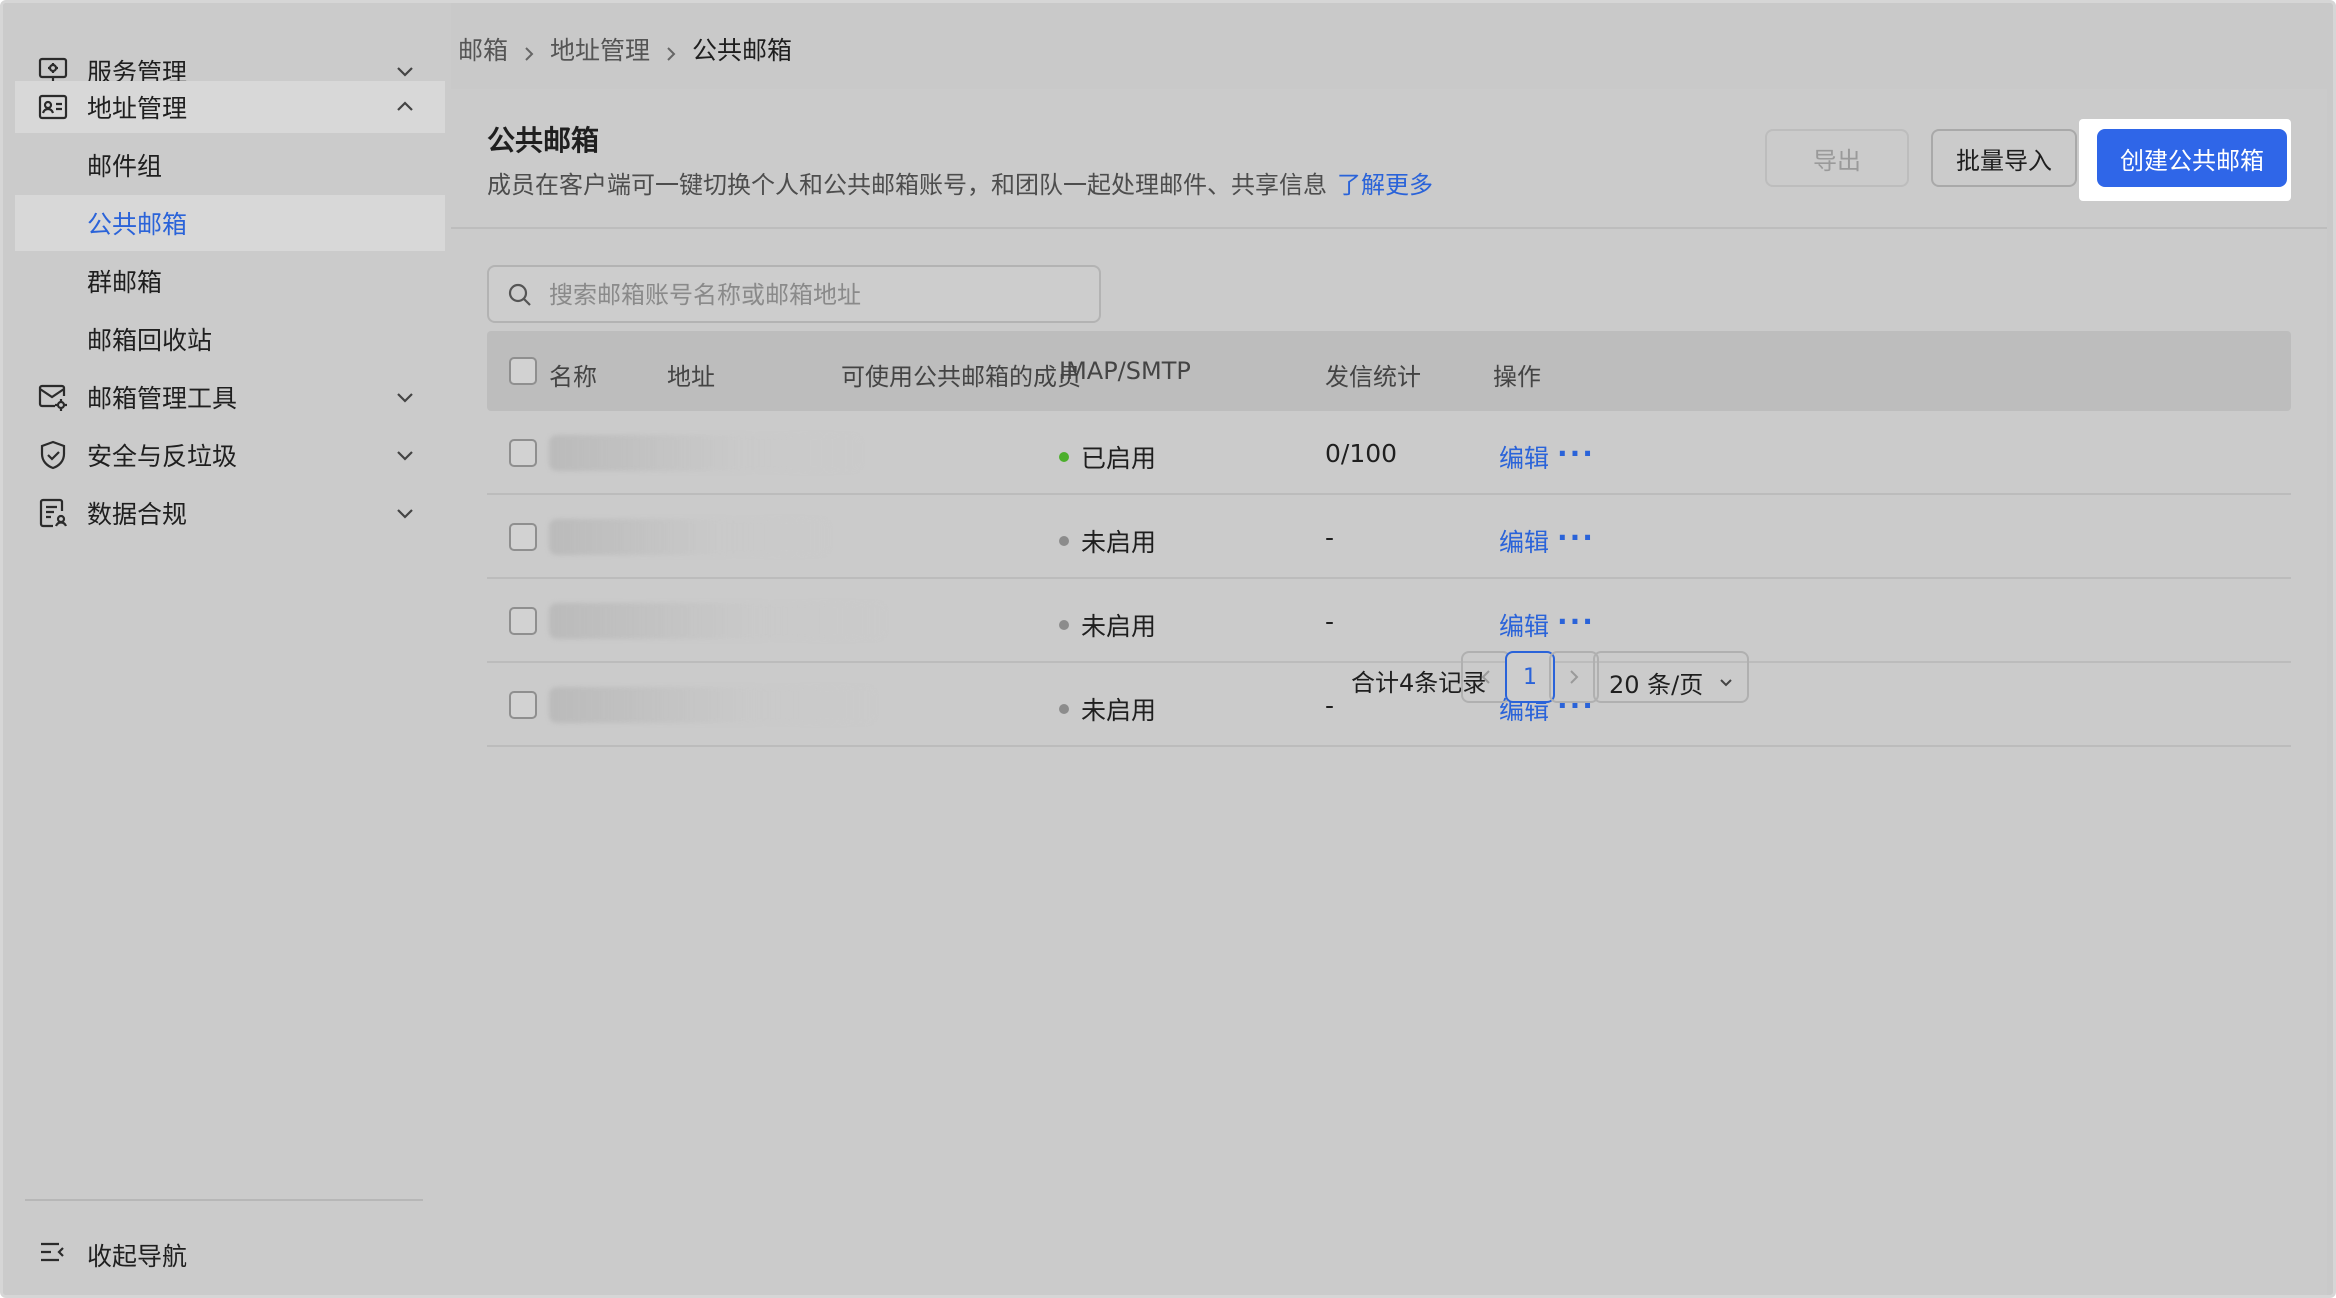 The height and width of the screenshot is (1298, 2336). I want to click on prev-page-button, so click(1486, 677).